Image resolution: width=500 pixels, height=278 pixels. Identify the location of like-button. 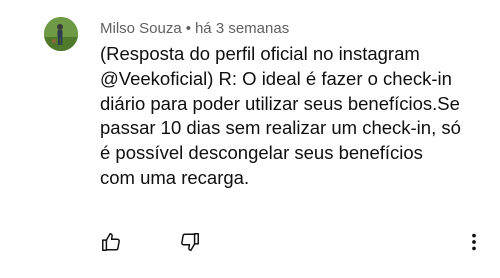
(111, 242).